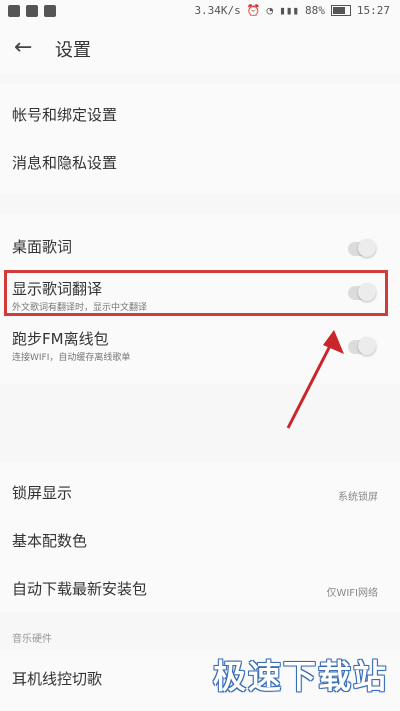 The image size is (400, 711). I want to click on arrow-shaft, so click(311, 383).